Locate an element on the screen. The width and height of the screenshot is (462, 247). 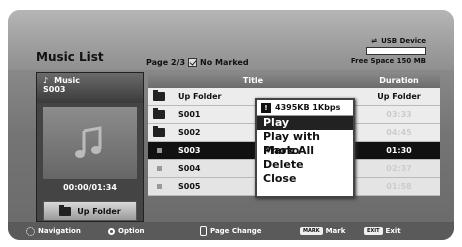
check-icon is located at coordinates (193, 62).